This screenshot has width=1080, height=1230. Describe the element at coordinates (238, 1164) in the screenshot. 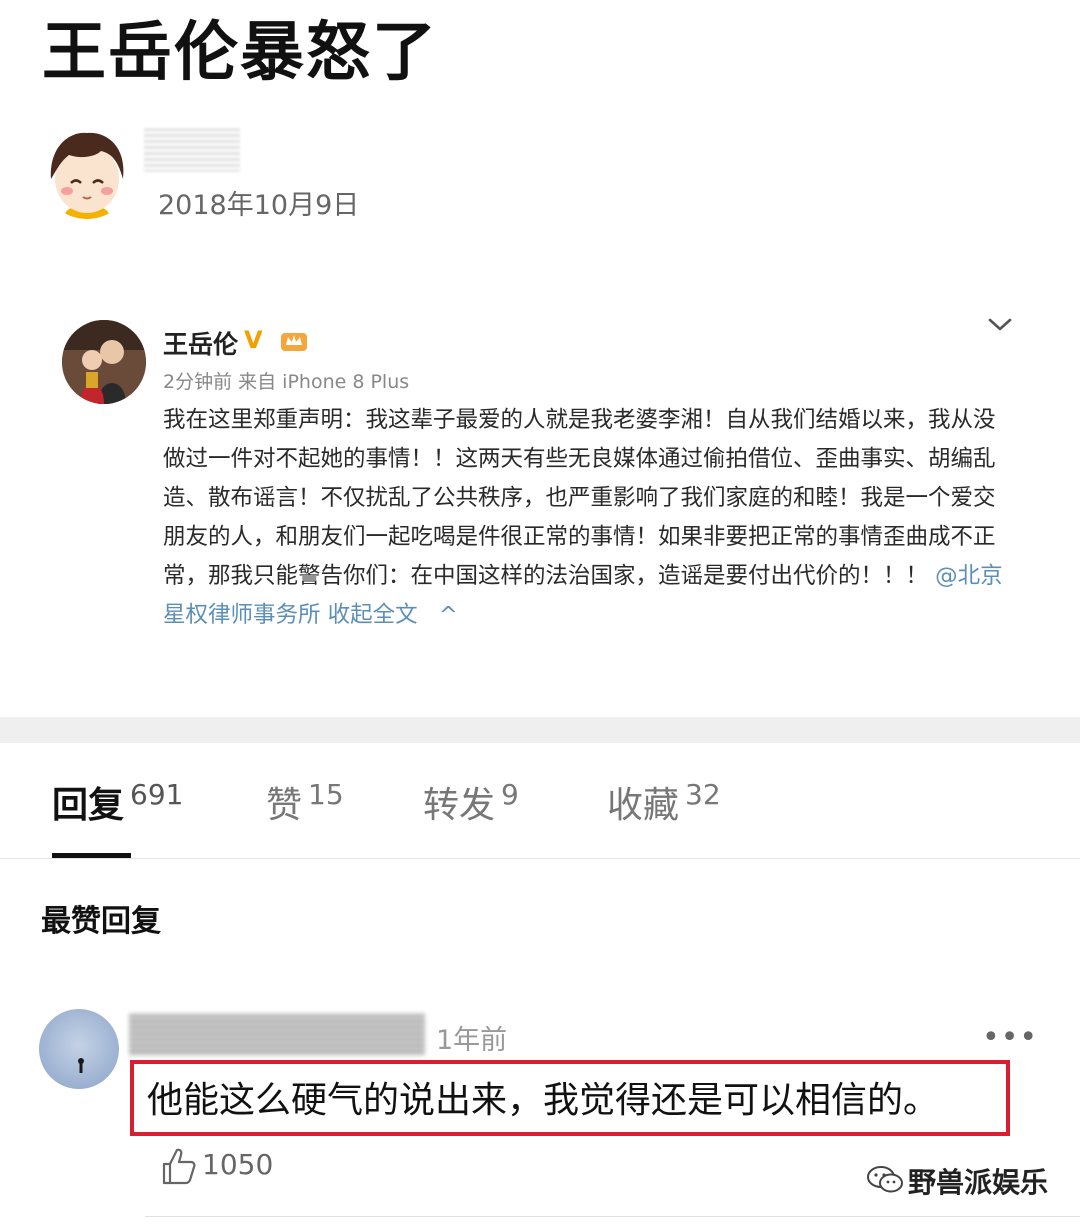

I see `like-count: 1050` at that location.